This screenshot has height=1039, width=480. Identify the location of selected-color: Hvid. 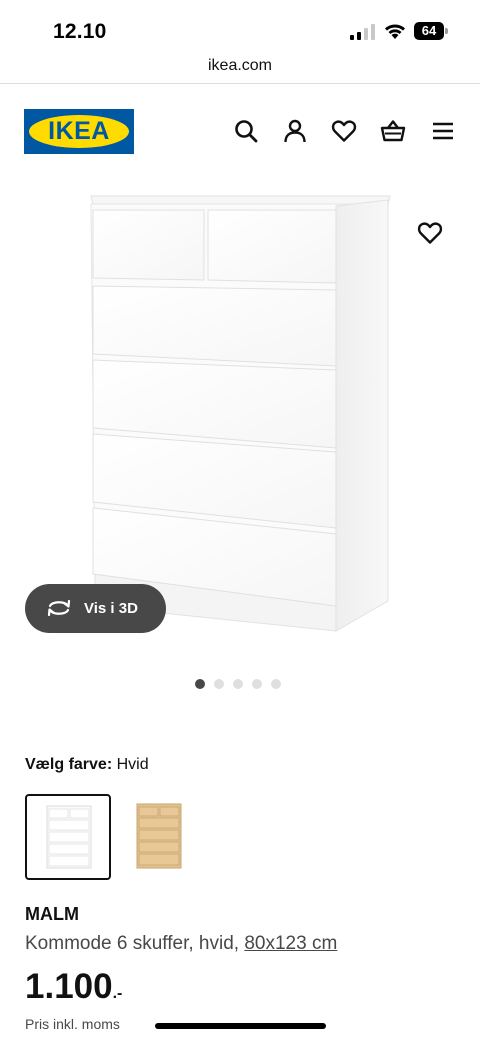
(132, 764).